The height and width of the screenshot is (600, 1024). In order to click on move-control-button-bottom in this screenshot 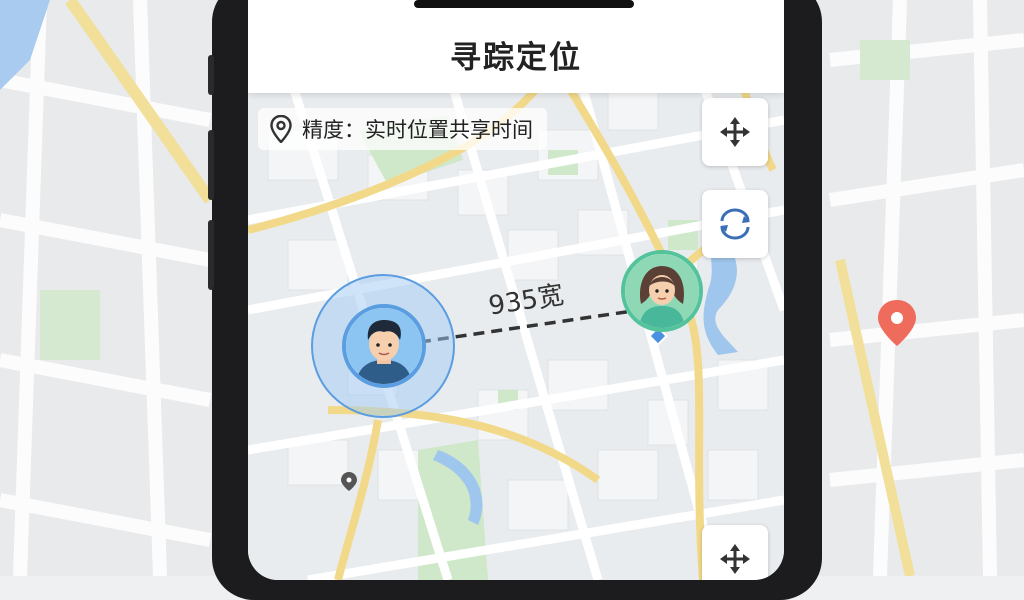, I will do `click(735, 552)`.